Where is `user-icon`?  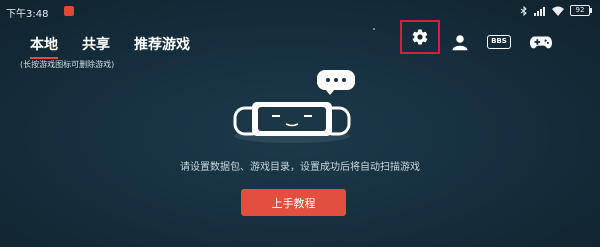
user-icon is located at coordinates (460, 43).